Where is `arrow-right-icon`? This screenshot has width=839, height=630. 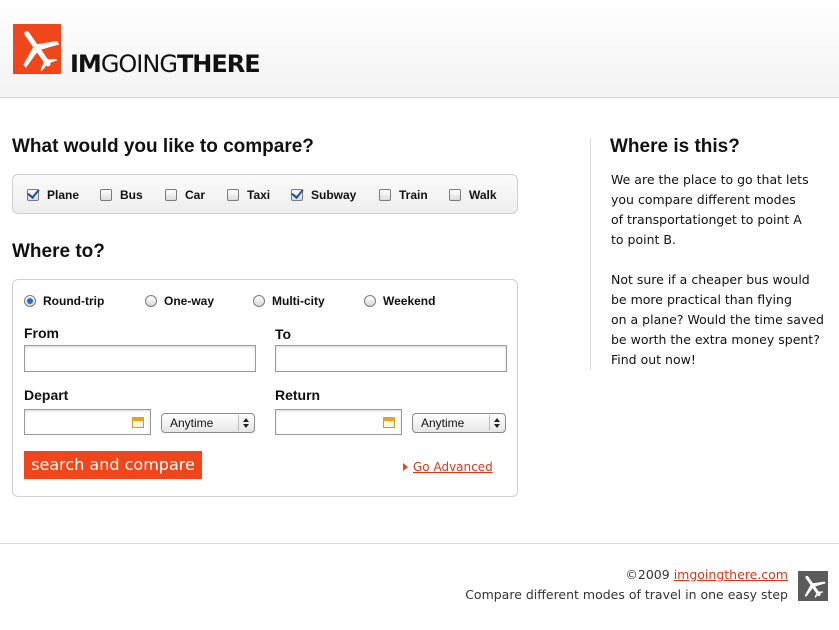
arrow-right-icon is located at coordinates (405, 467).